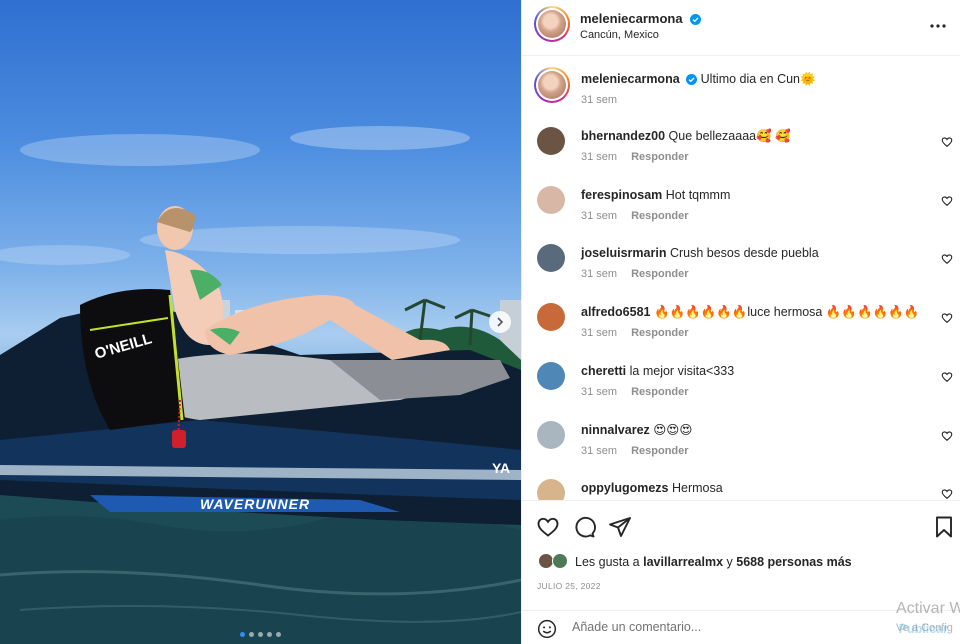 The width and height of the screenshot is (960, 644). Describe the element at coordinates (547, 629) in the screenshot. I see `emoji-icon` at that location.